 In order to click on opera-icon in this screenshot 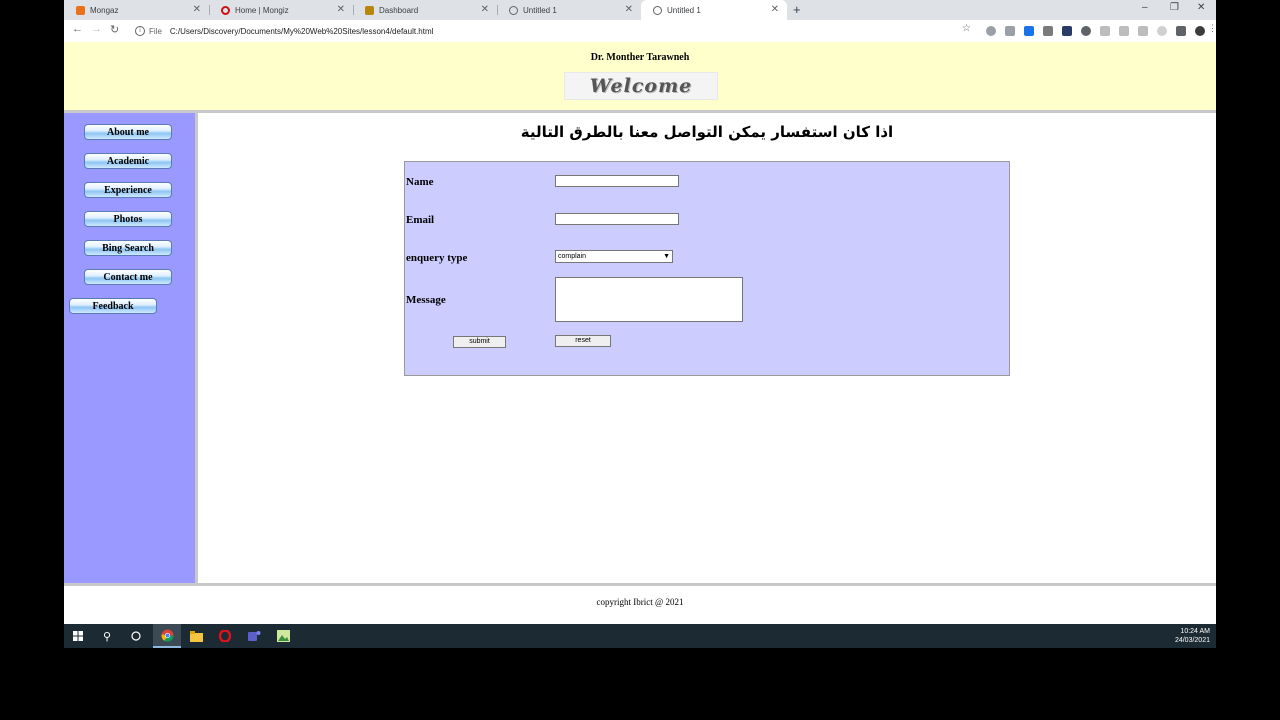, I will do `click(225, 636)`.